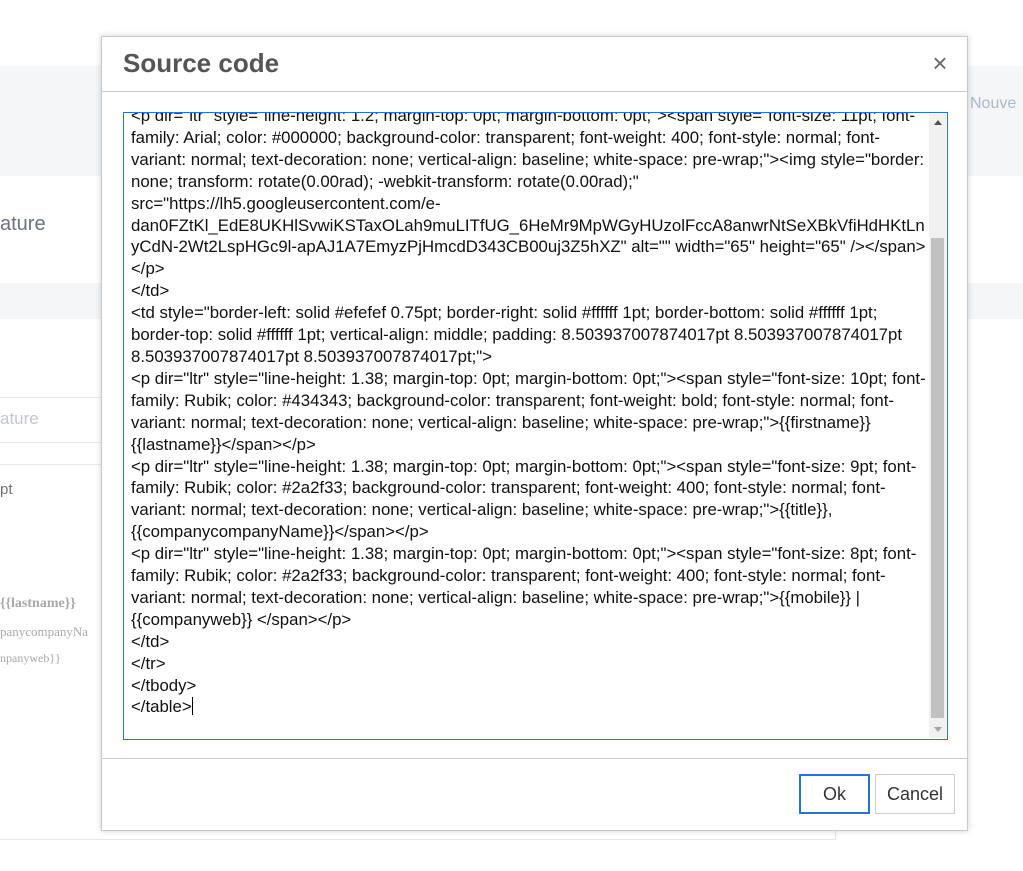 Image resolution: width=1023 pixels, height=871 pixels. Describe the element at coordinates (937, 122) in the screenshot. I see `scroll-up-arrow-icon` at that location.